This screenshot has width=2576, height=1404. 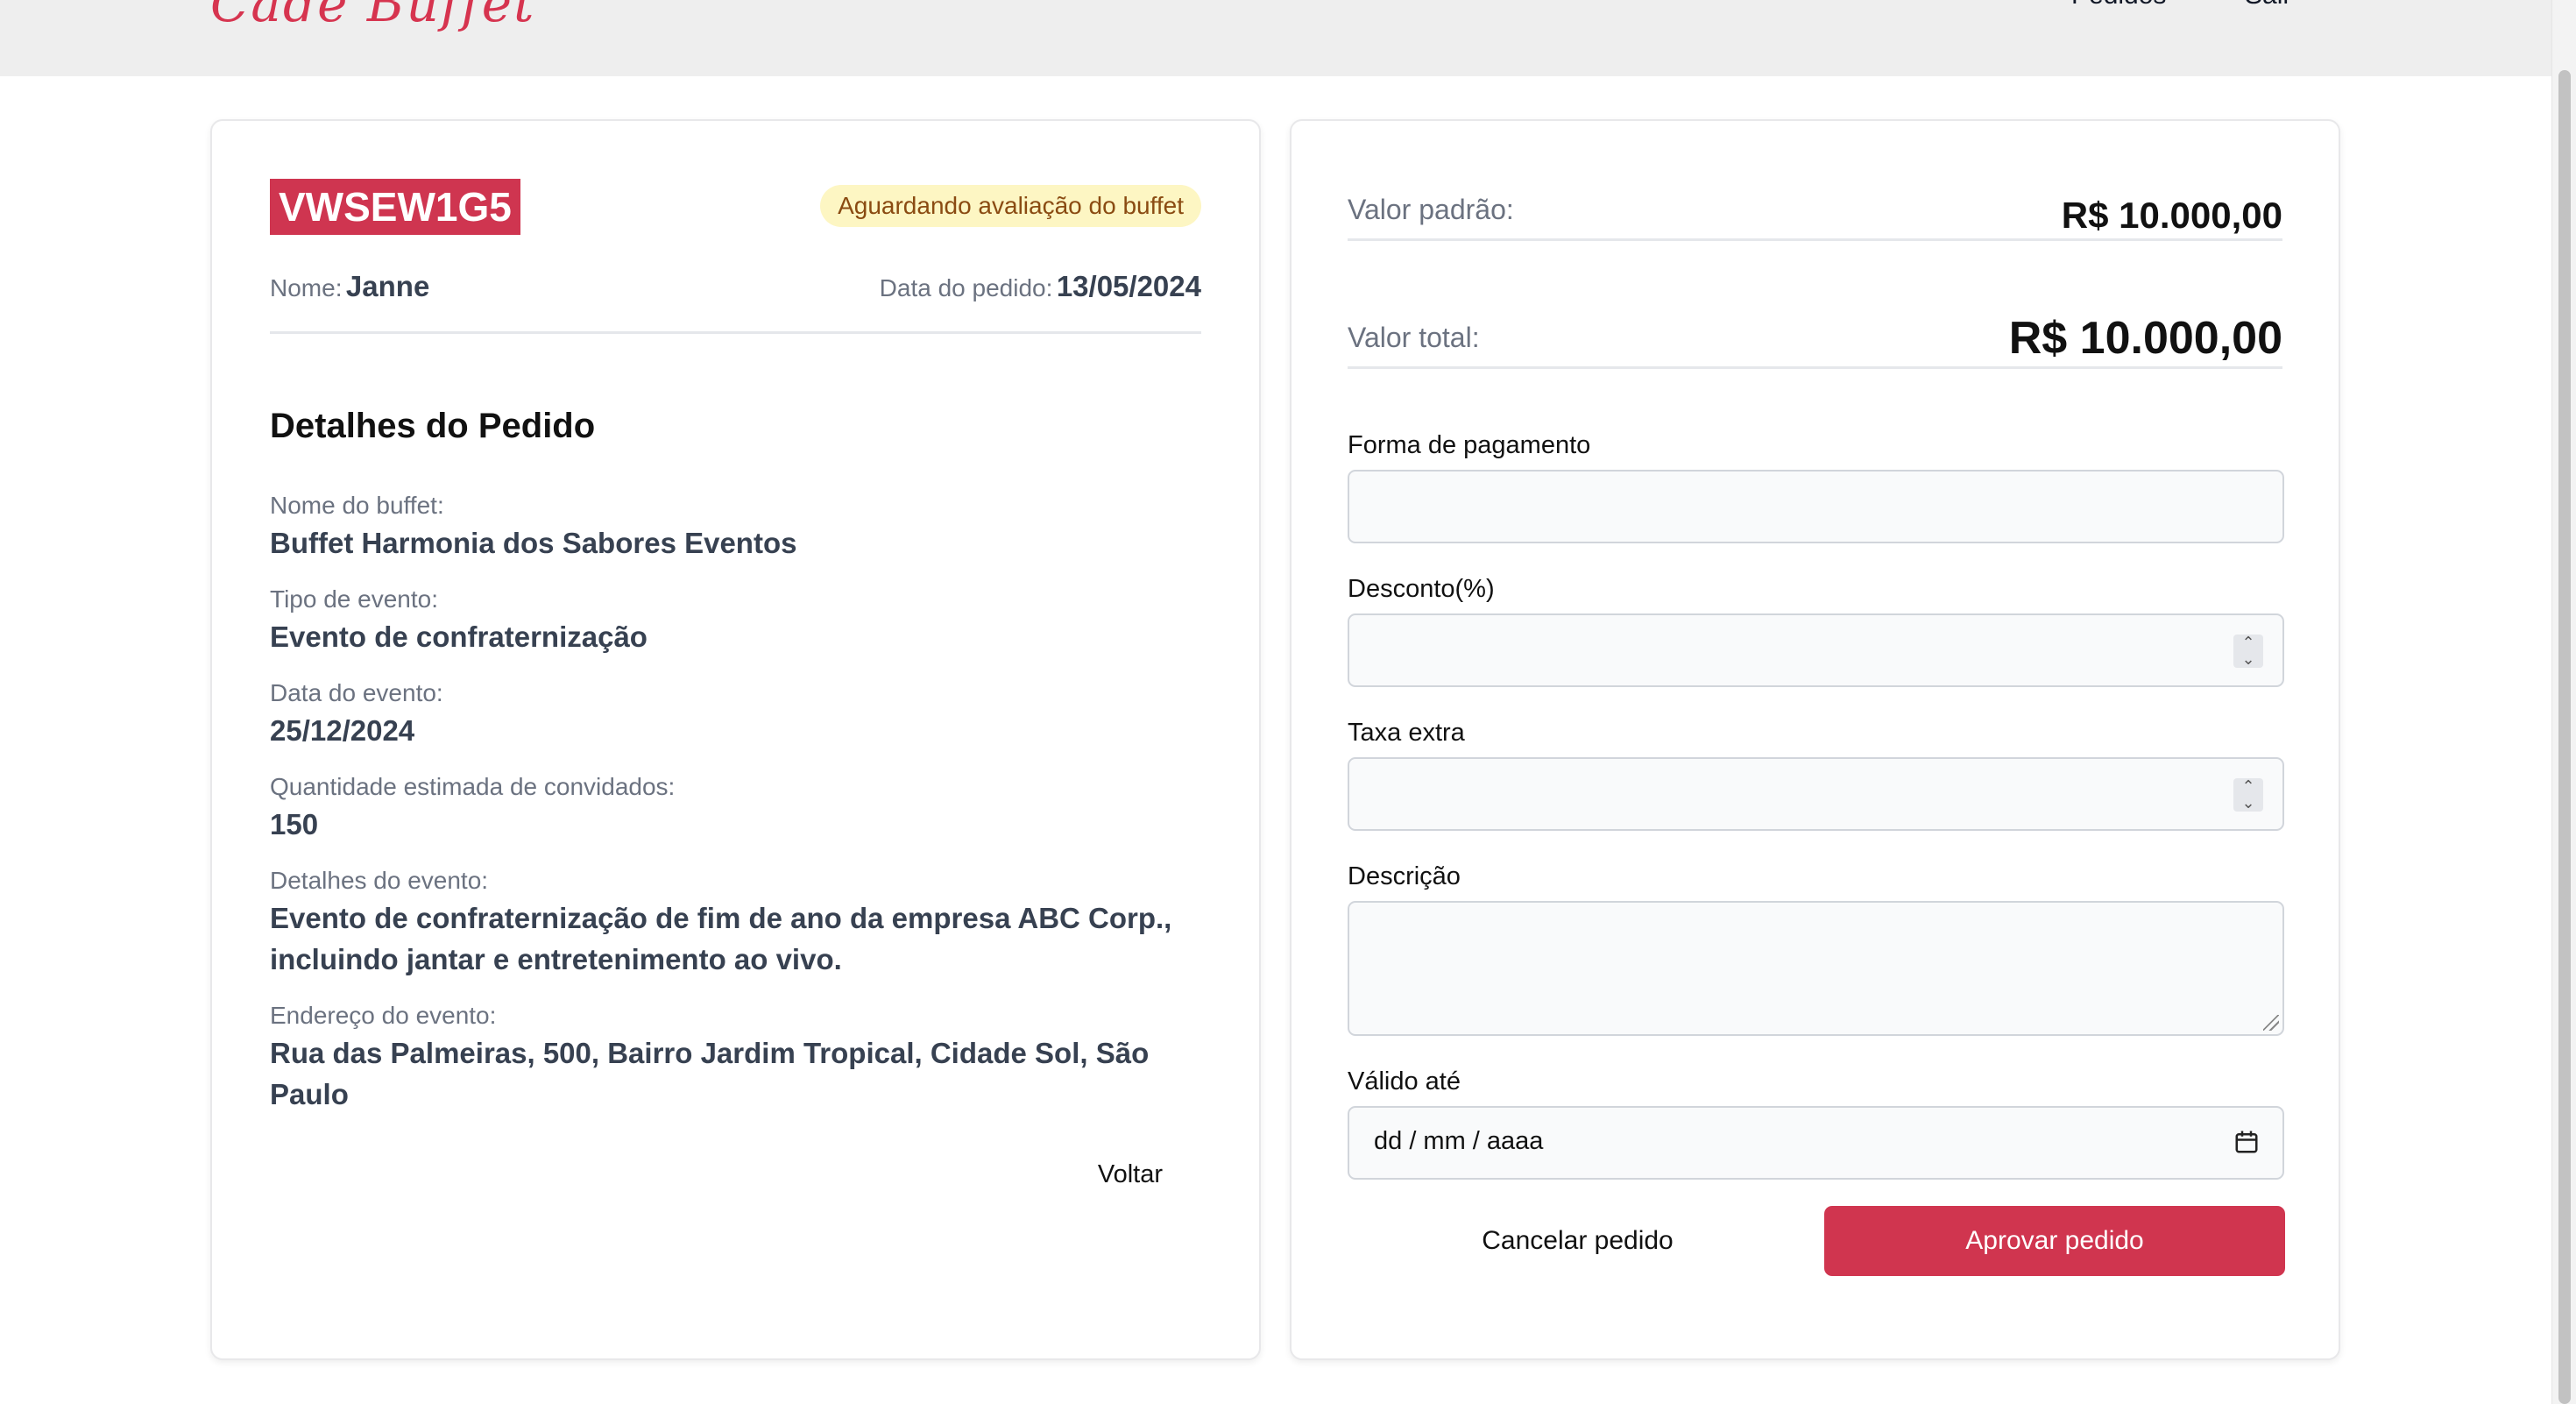 What do you see at coordinates (1815, 332) in the screenshot?
I see `total-price-row: Valor total: R$ 10.000,00` at bounding box center [1815, 332].